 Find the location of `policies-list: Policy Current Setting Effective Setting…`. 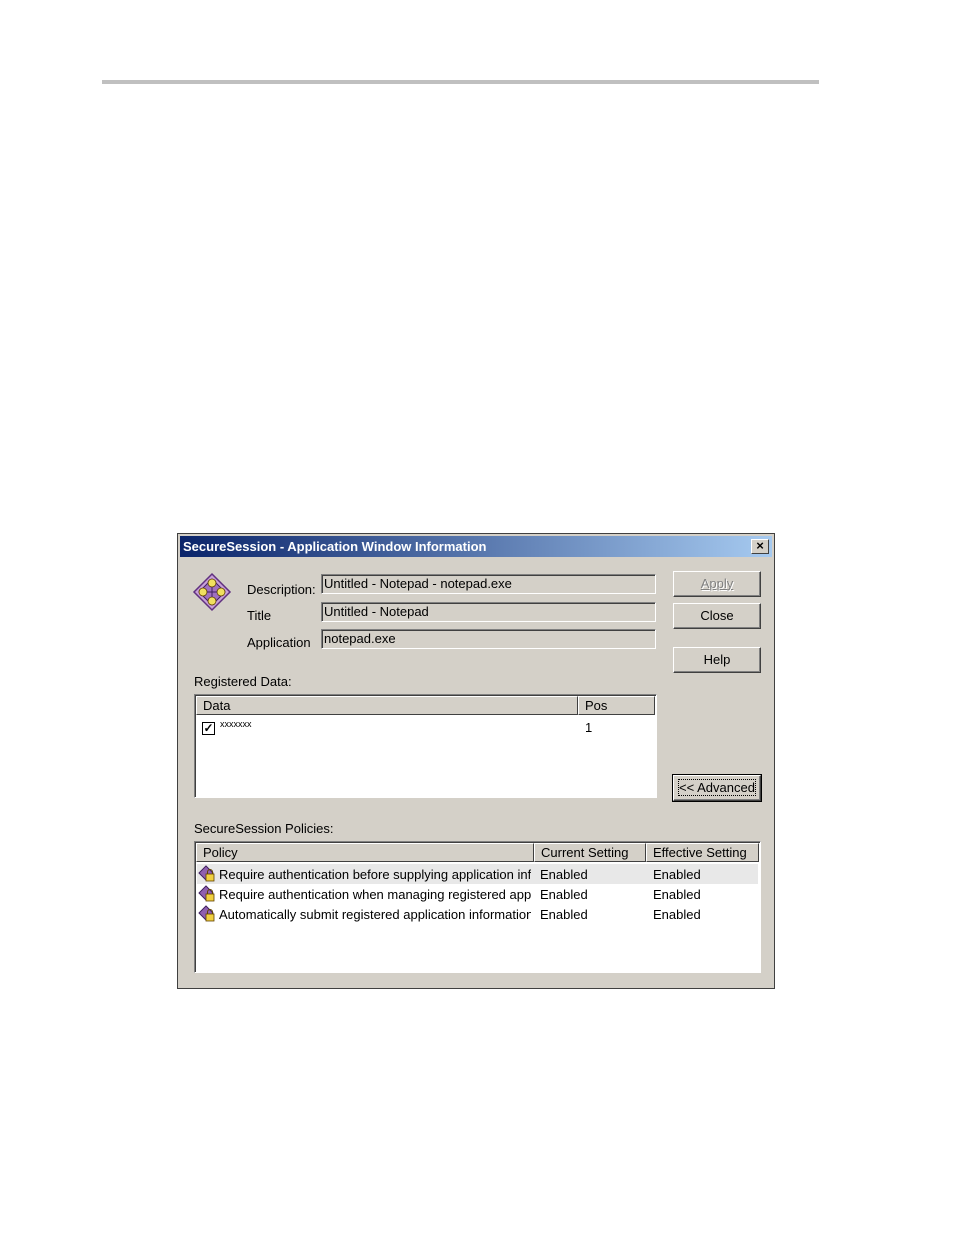

policies-list: Policy Current Setting Effective Setting… is located at coordinates (477, 907).